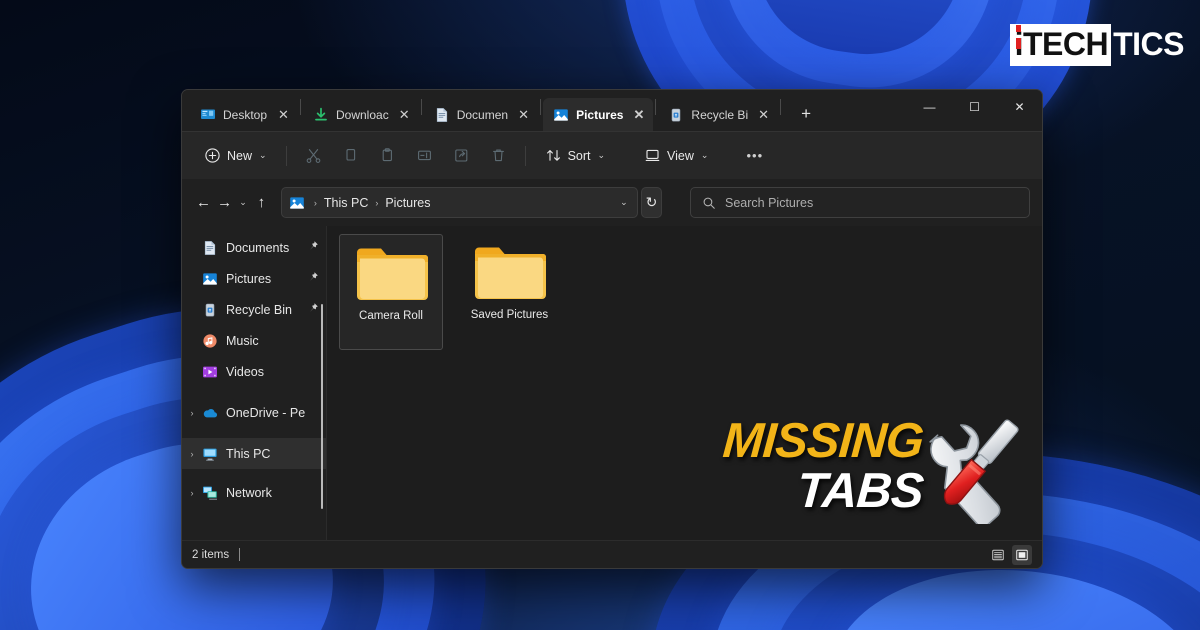  Describe the element at coordinates (346, 203) in the screenshot. I see `breadcrumb-this-pc: This PC` at that location.